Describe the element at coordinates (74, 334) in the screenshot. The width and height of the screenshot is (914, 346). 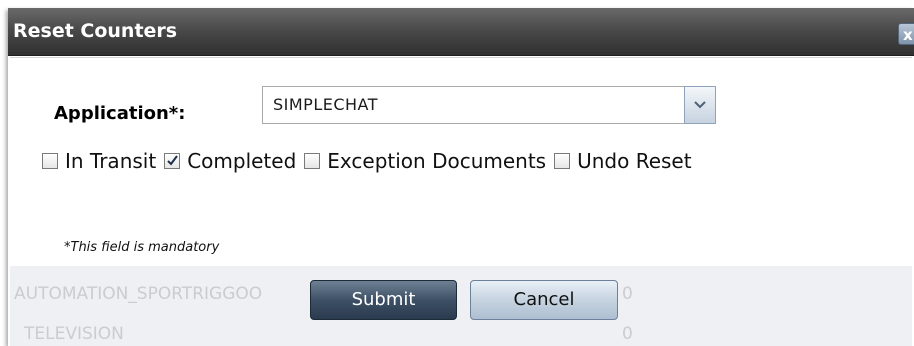
I see `background-row-2: TELEVISION` at that location.